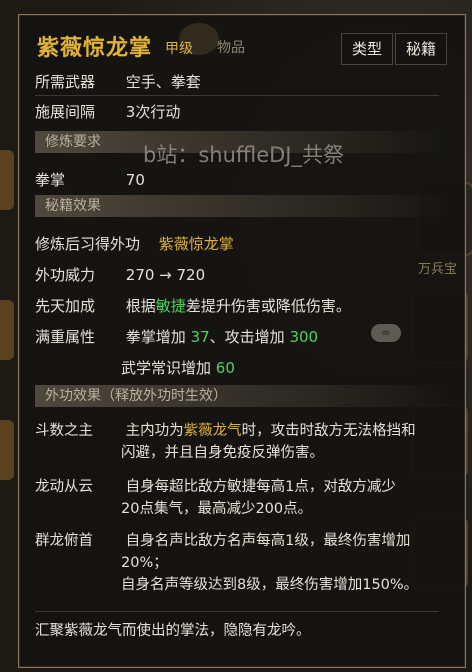 This screenshot has height=672, width=472. I want to click on heavy-attack-value: 300, so click(304, 337).